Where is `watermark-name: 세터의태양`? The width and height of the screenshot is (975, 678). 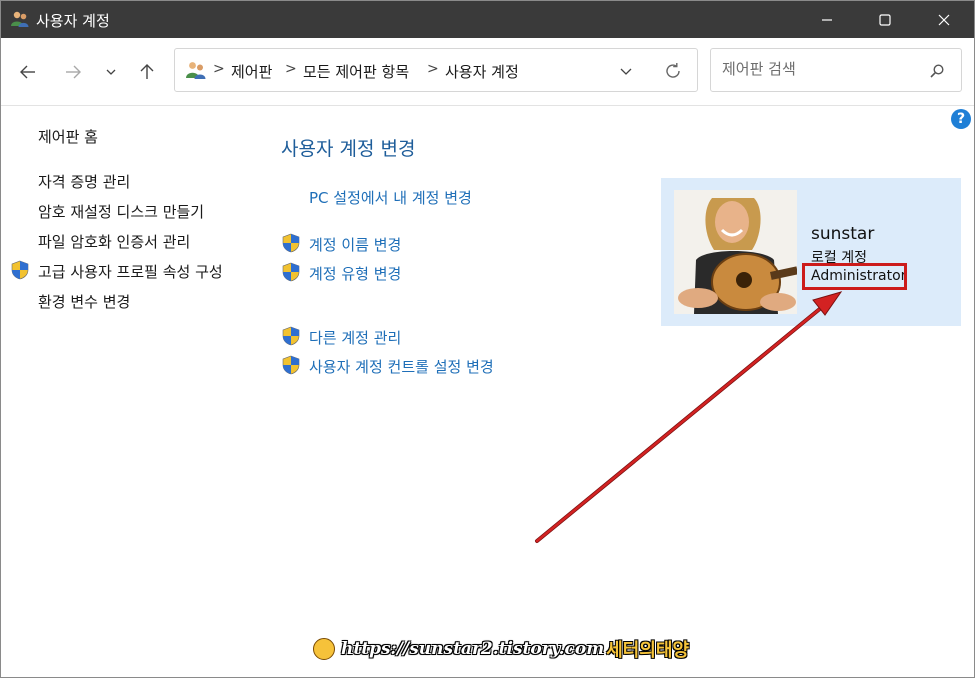
watermark-name: 세터의태양 is located at coordinates (648, 650).